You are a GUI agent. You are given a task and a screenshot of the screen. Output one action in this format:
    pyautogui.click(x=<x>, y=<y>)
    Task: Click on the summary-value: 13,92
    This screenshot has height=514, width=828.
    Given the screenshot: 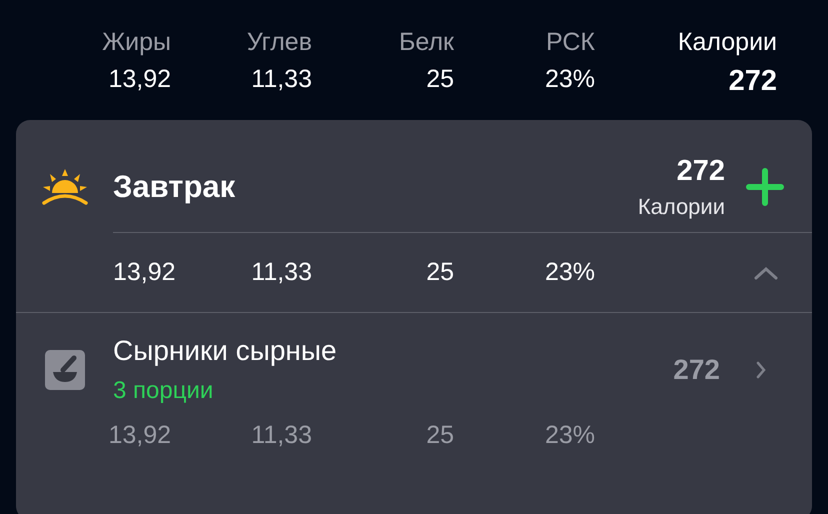 What is the action you would take?
    pyautogui.click(x=139, y=79)
    